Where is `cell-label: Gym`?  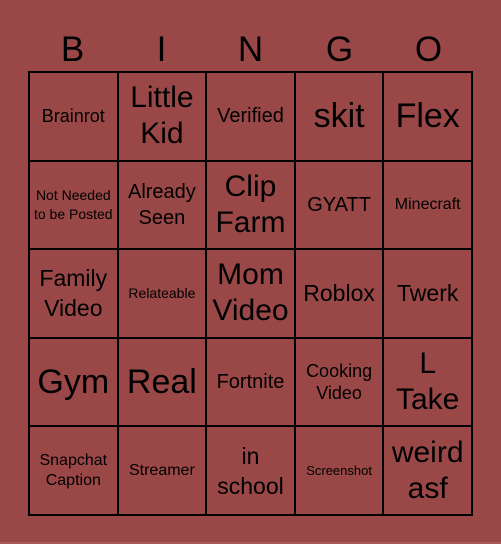
cell-label: Gym is located at coordinates (73, 382).